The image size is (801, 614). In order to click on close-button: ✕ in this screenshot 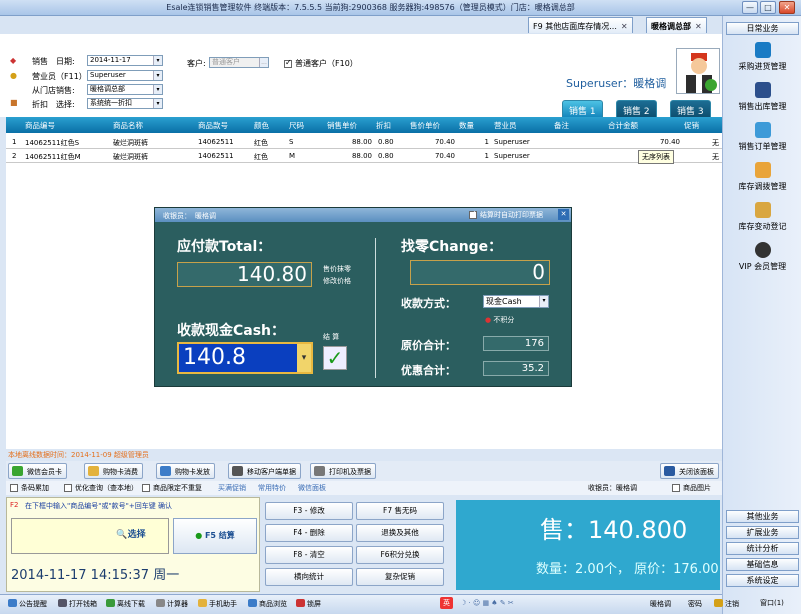, I will do `click(787, 7)`.